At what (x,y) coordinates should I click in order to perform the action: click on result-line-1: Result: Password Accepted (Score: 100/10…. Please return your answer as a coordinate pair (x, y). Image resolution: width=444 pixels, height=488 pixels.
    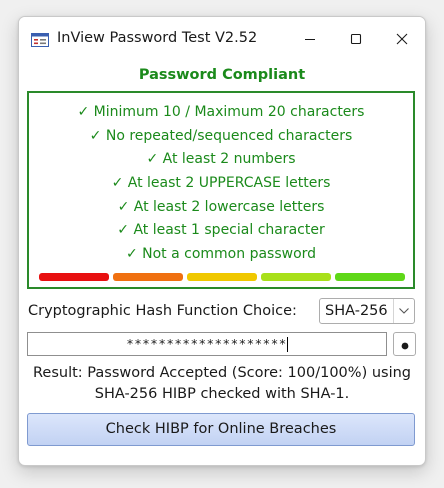
    Looking at the image, I should click on (222, 373).